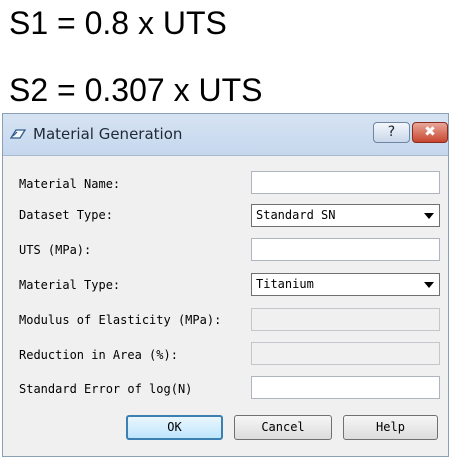 The image size is (449, 457). I want to click on dataset-type-value: Standard SN, so click(296, 215).